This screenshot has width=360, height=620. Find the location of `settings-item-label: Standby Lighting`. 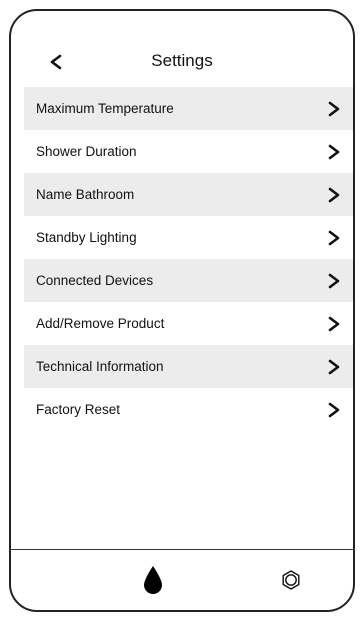

settings-item-label: Standby Lighting is located at coordinates (86, 237).